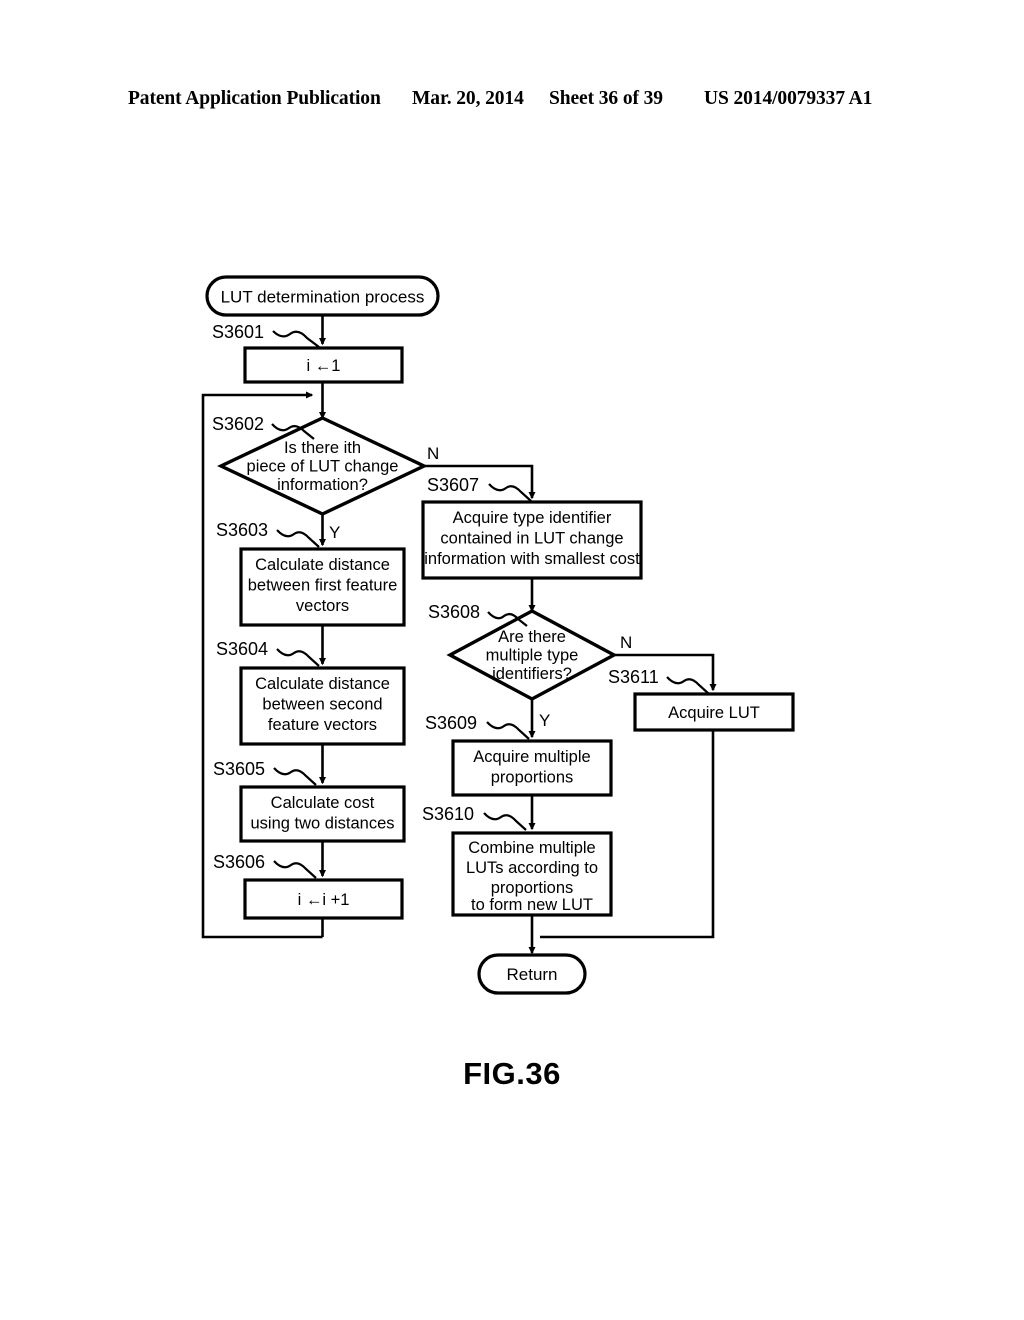 The height and width of the screenshot is (1320, 1024). I want to click on s3609-line1: Acquire multiple, so click(531, 757).